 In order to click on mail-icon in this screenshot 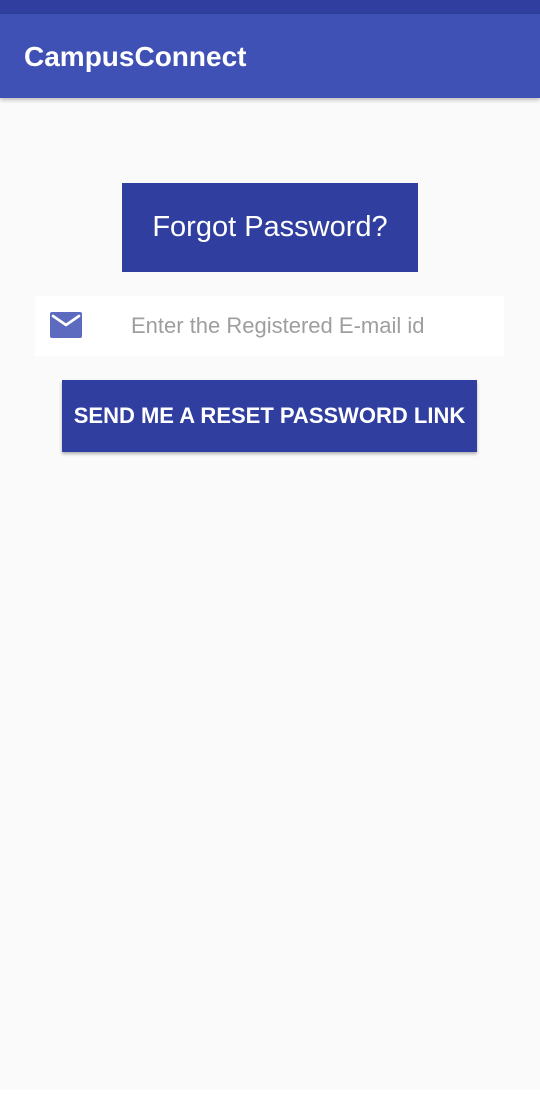, I will do `click(66, 325)`.